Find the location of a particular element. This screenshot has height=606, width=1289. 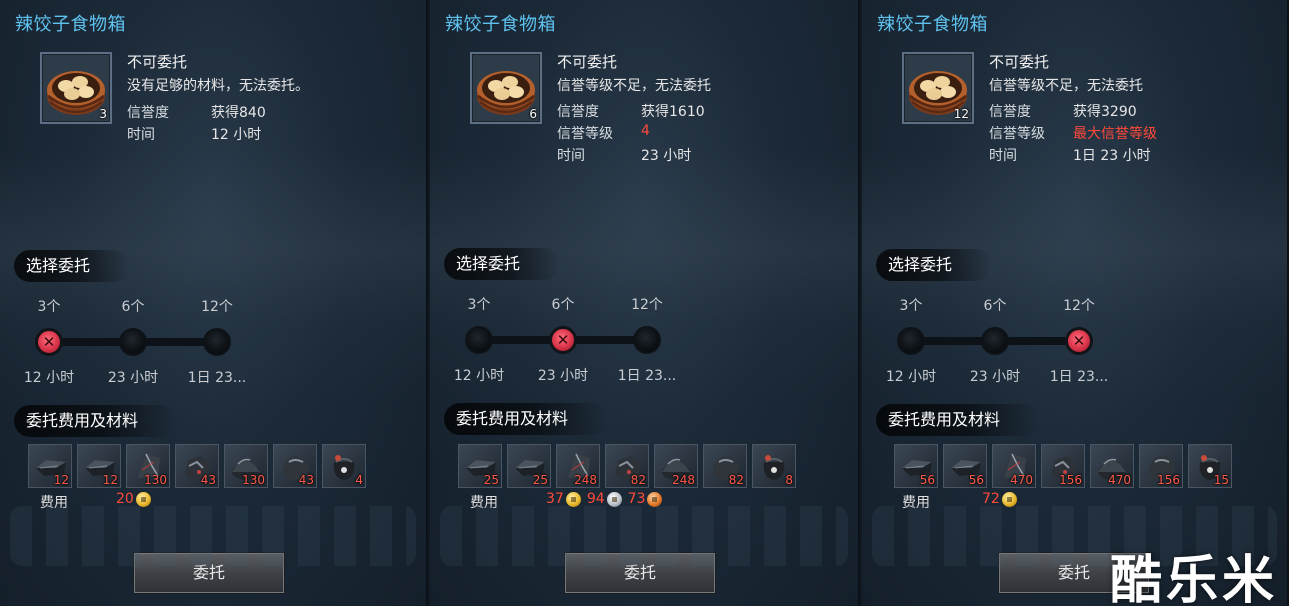

material-count: 25 is located at coordinates (491, 480).